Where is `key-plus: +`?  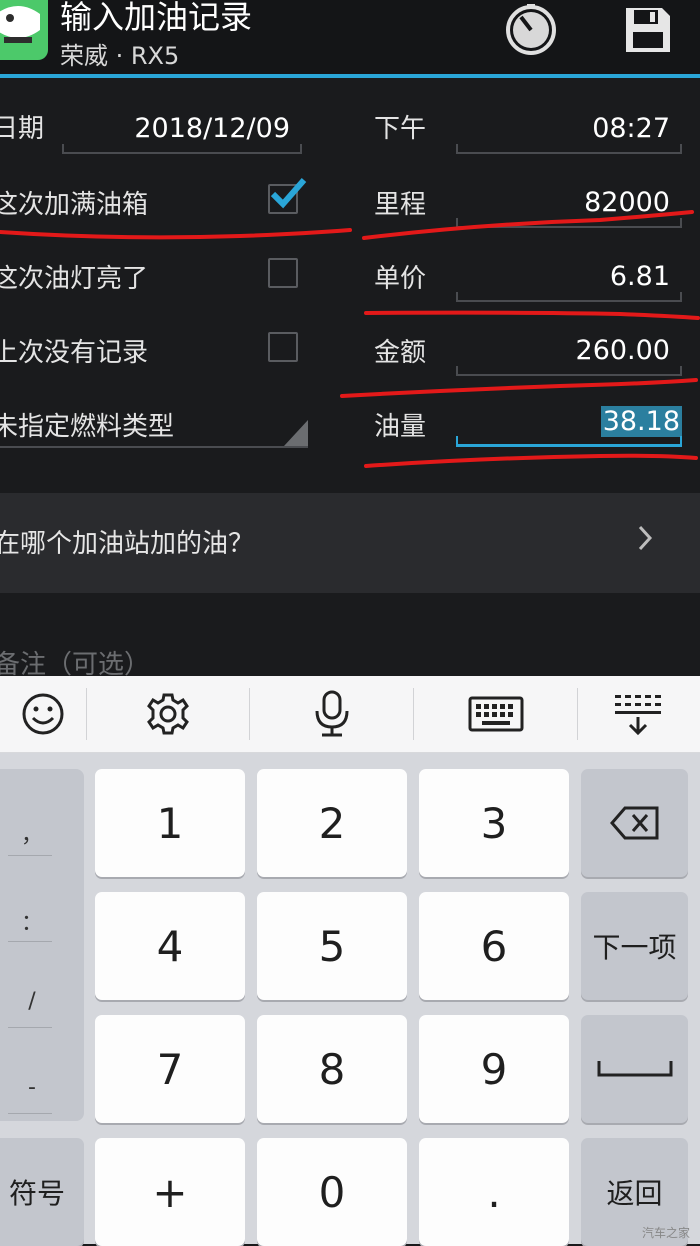
key-plus: + is located at coordinates (170, 1192).